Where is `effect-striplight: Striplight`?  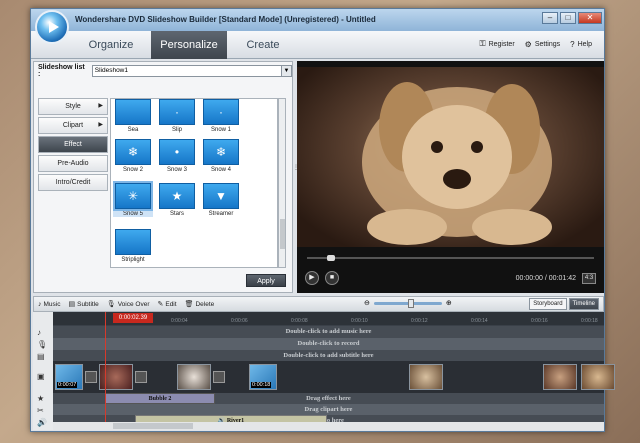 effect-striplight: Striplight is located at coordinates (133, 246).